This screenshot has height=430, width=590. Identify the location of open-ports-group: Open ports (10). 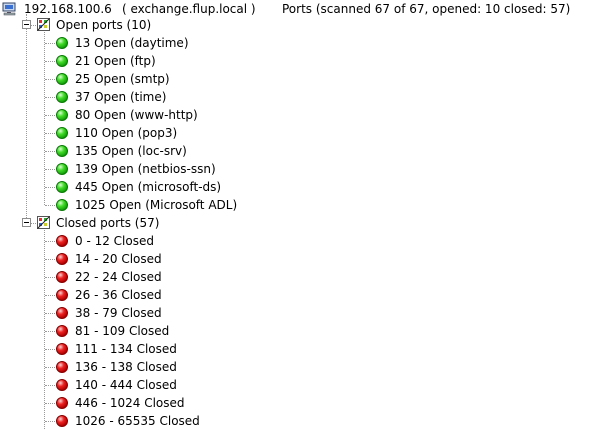
(295, 25).